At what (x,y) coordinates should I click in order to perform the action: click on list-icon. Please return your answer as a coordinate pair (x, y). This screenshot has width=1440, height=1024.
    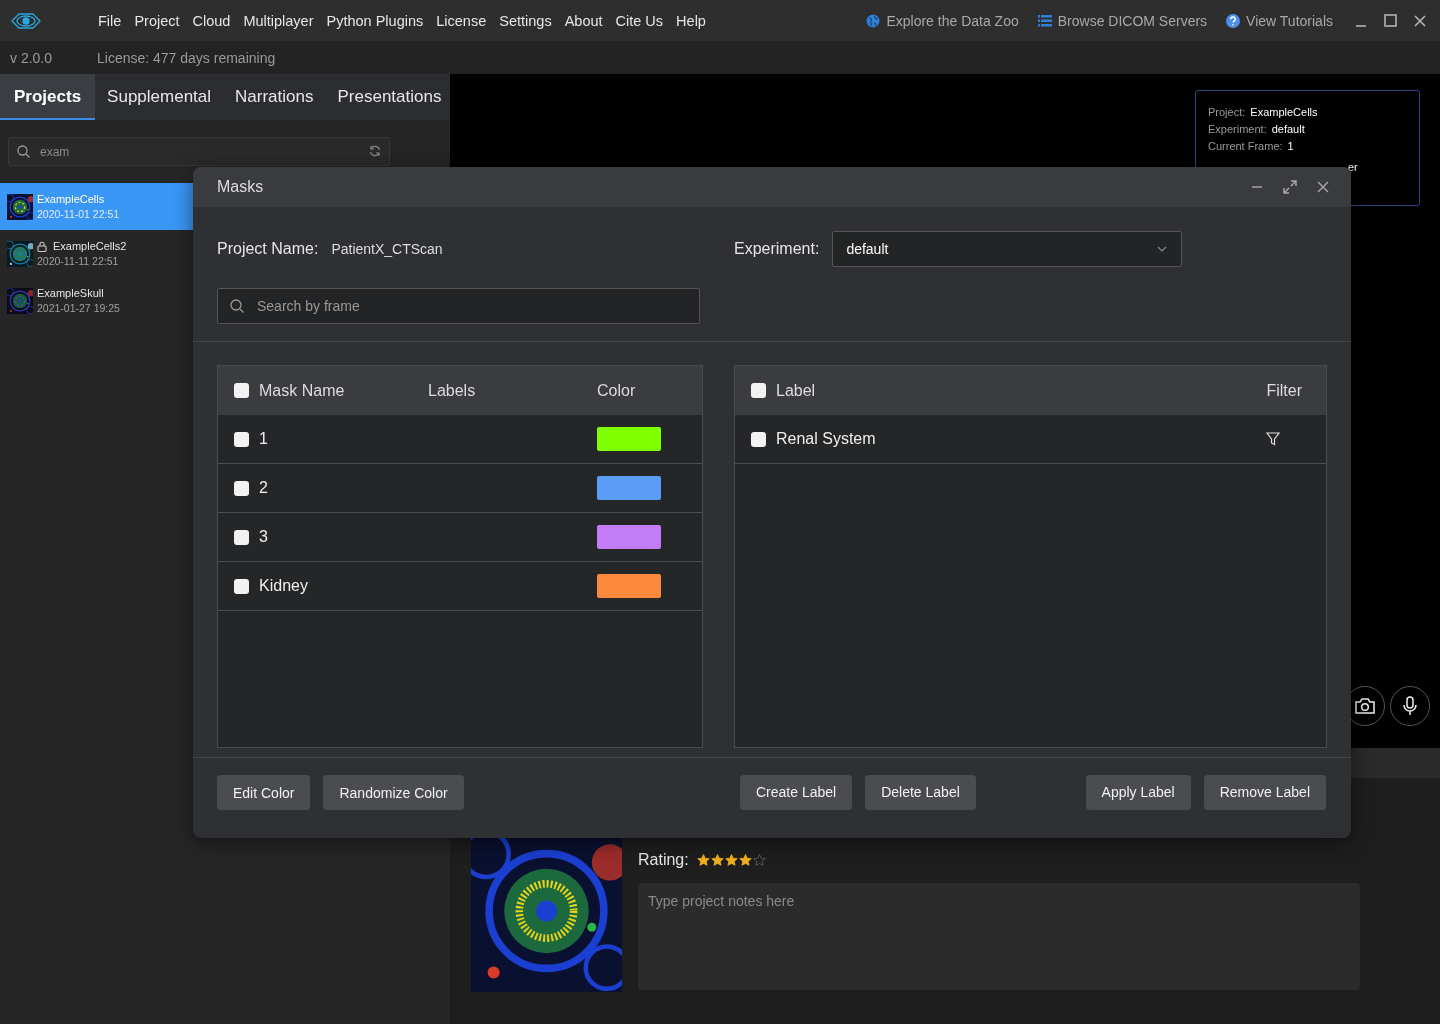
    Looking at the image, I should click on (1044, 20).